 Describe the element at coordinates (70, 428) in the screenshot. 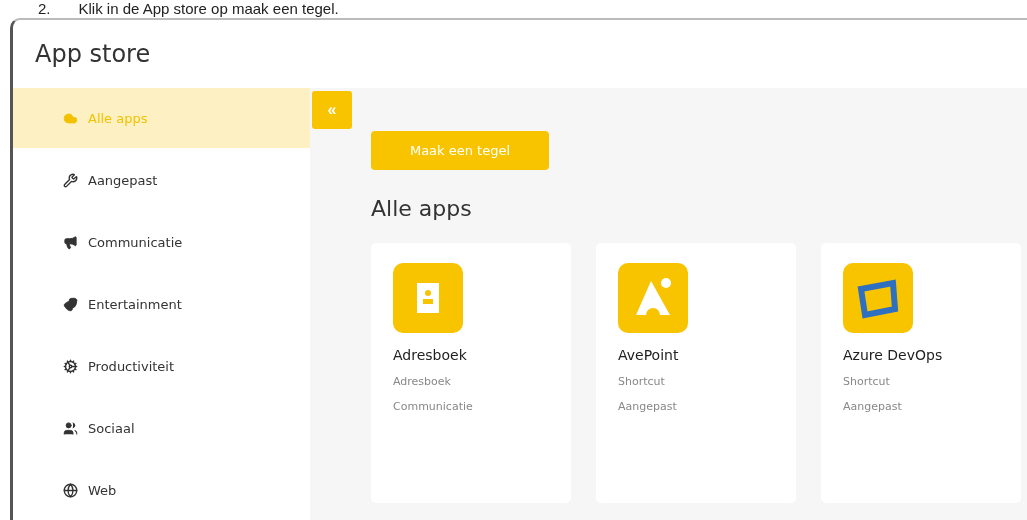

I see `people-icon` at that location.